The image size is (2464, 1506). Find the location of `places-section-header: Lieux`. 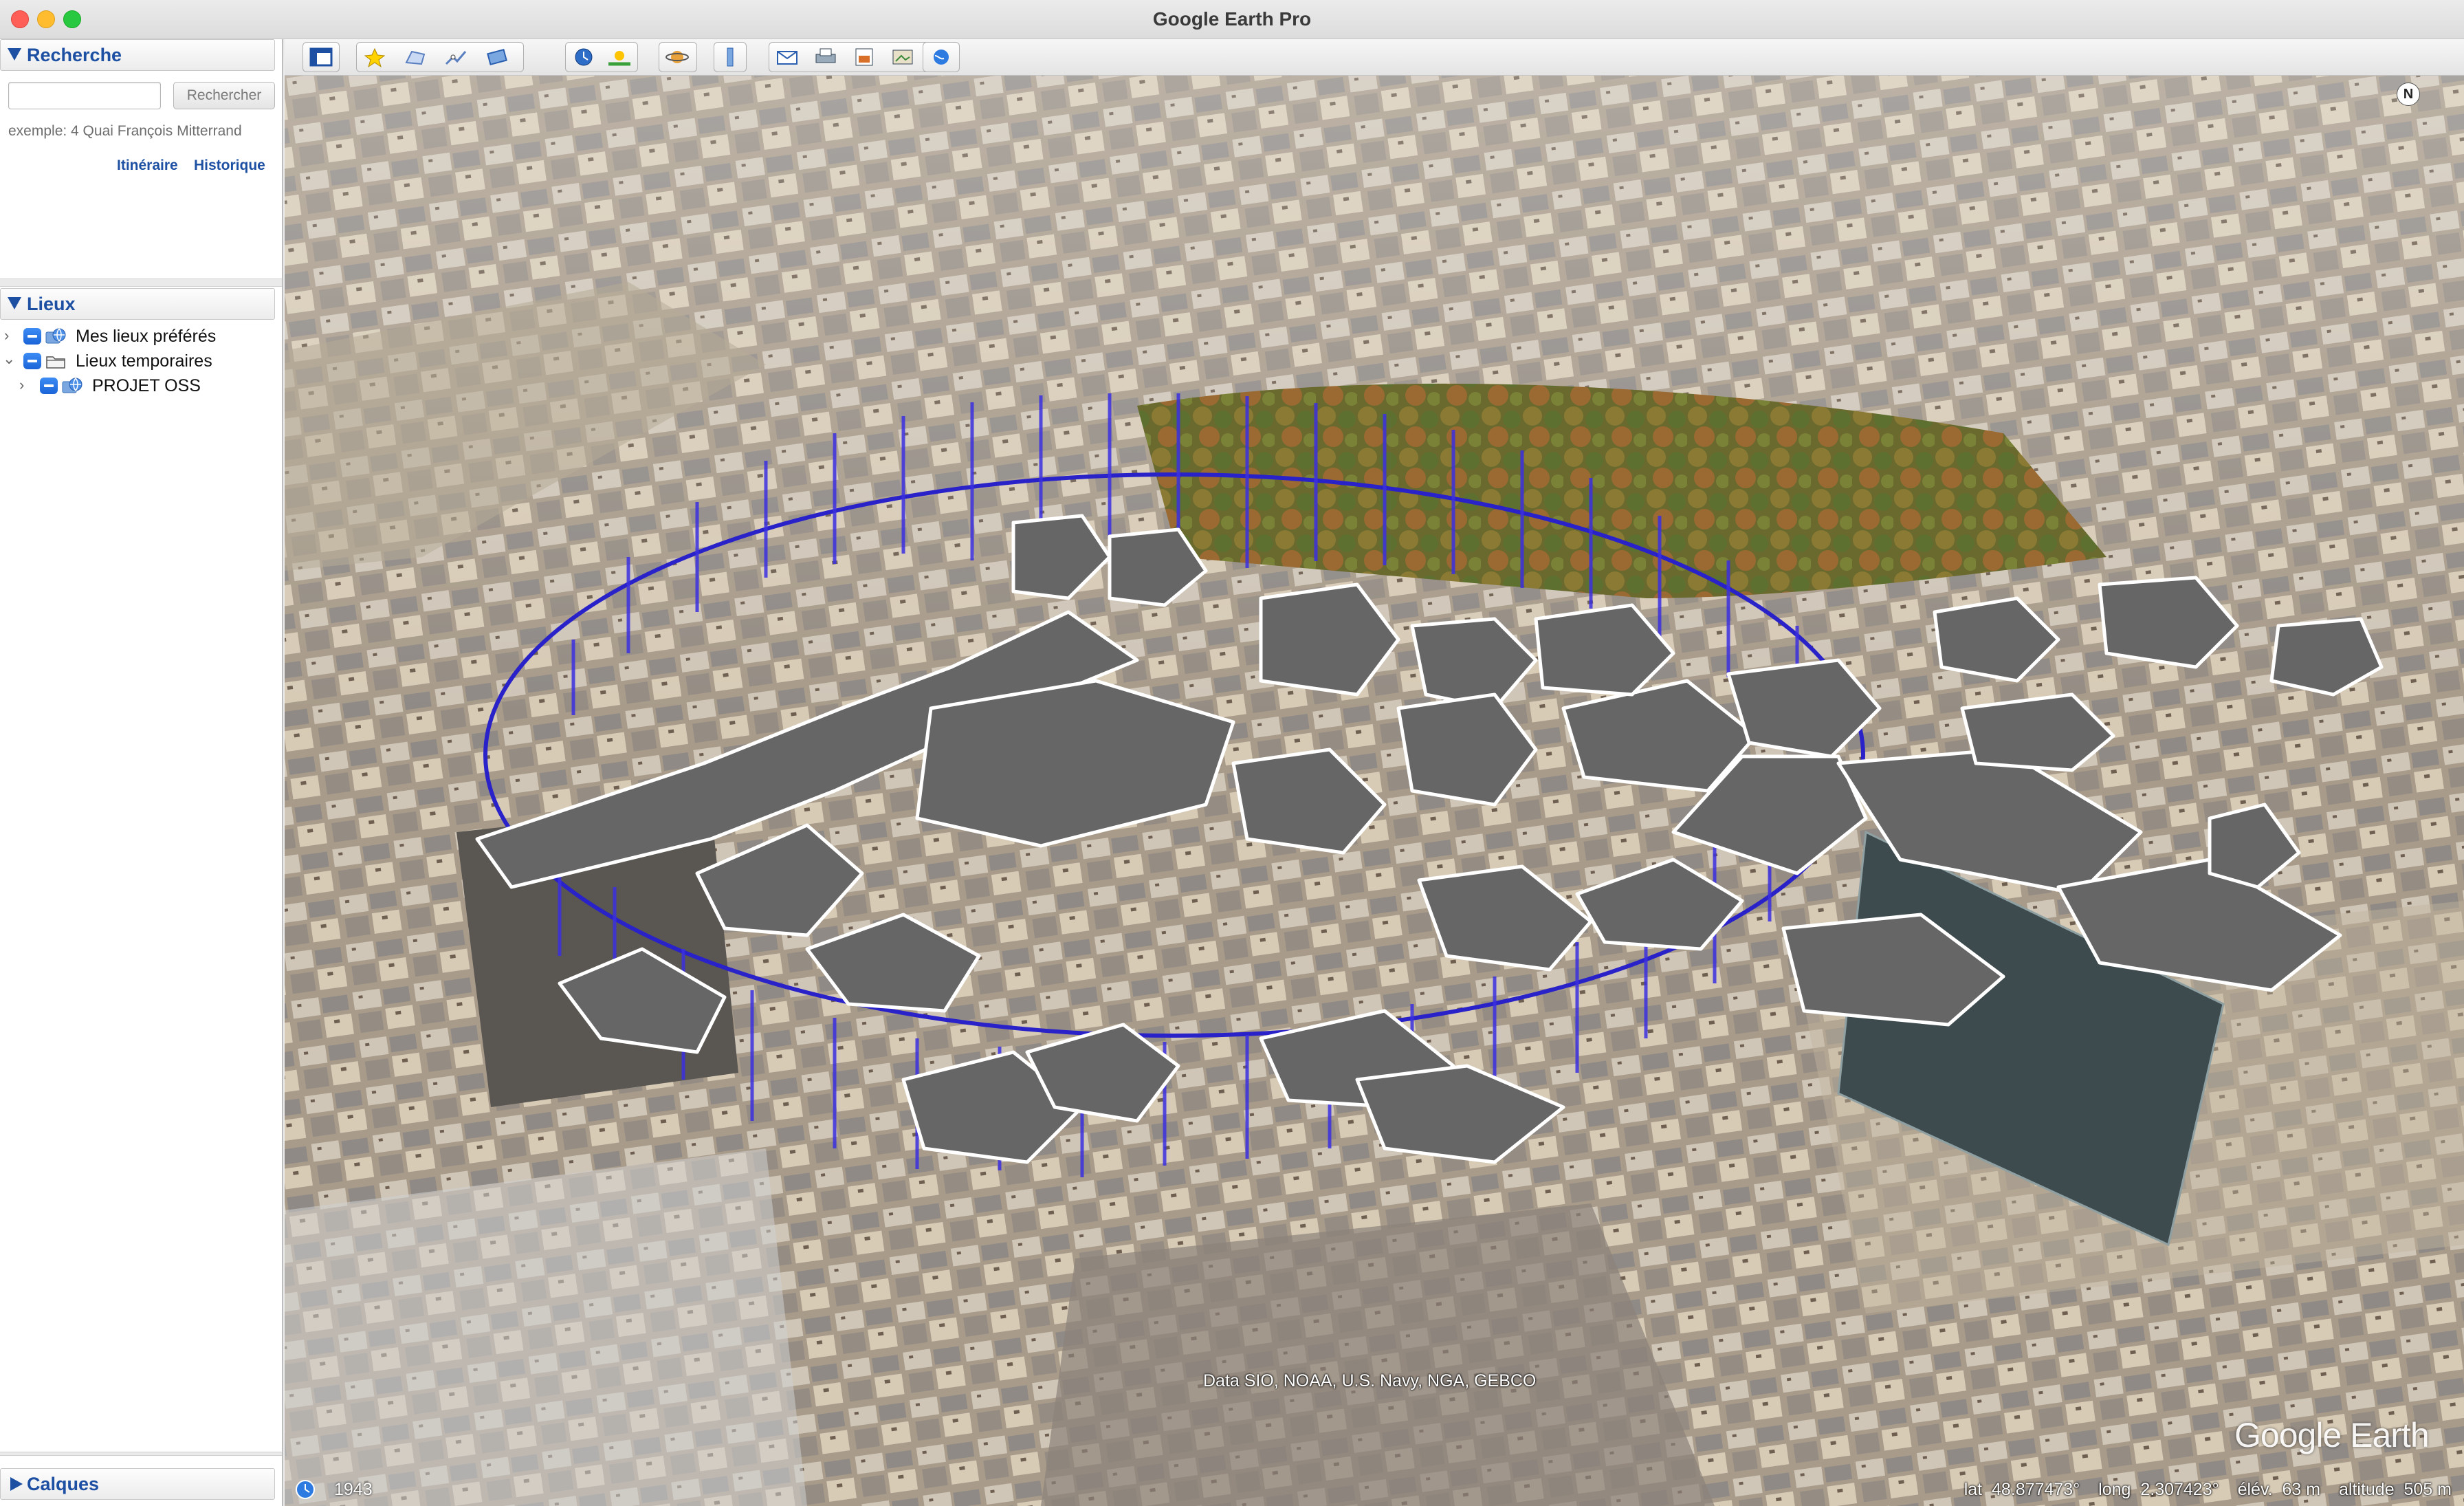

places-section-header: Lieux is located at coordinates (137, 304).